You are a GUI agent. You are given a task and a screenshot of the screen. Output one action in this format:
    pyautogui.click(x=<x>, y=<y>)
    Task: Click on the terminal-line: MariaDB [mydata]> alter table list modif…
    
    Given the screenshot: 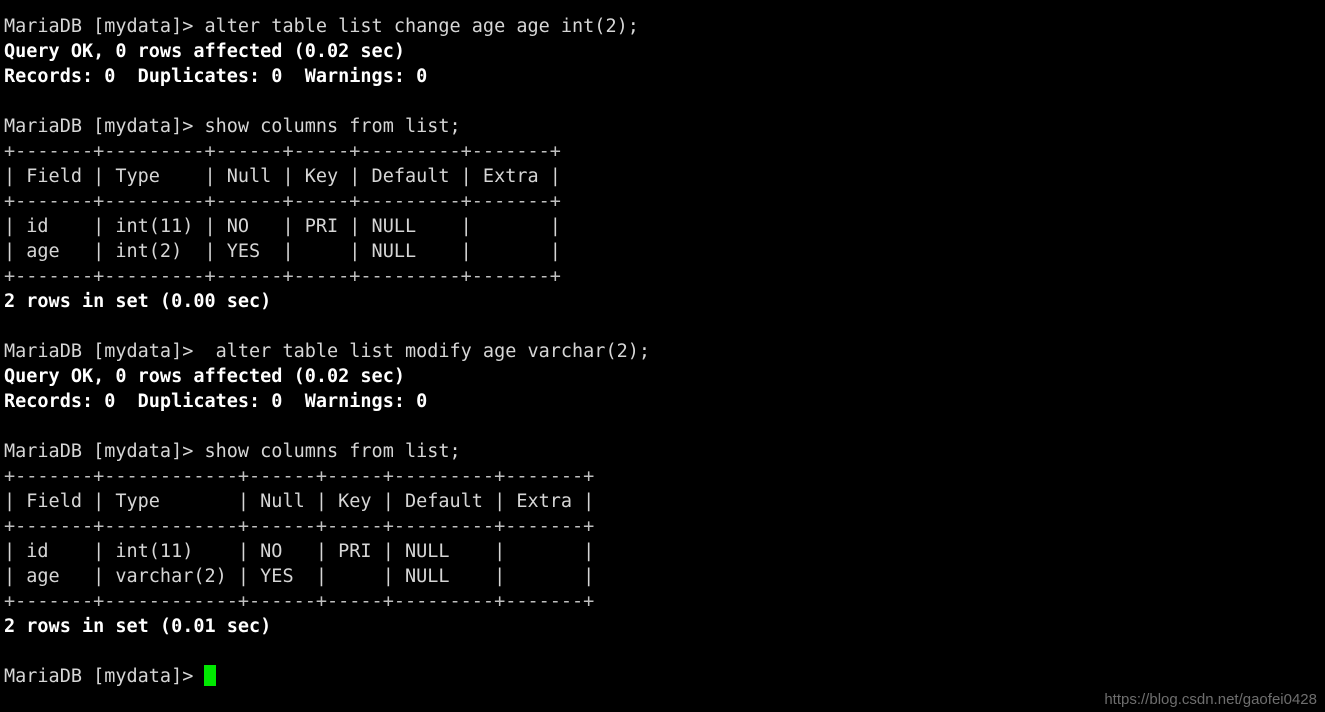 What is the action you would take?
    pyautogui.click(x=327, y=351)
    